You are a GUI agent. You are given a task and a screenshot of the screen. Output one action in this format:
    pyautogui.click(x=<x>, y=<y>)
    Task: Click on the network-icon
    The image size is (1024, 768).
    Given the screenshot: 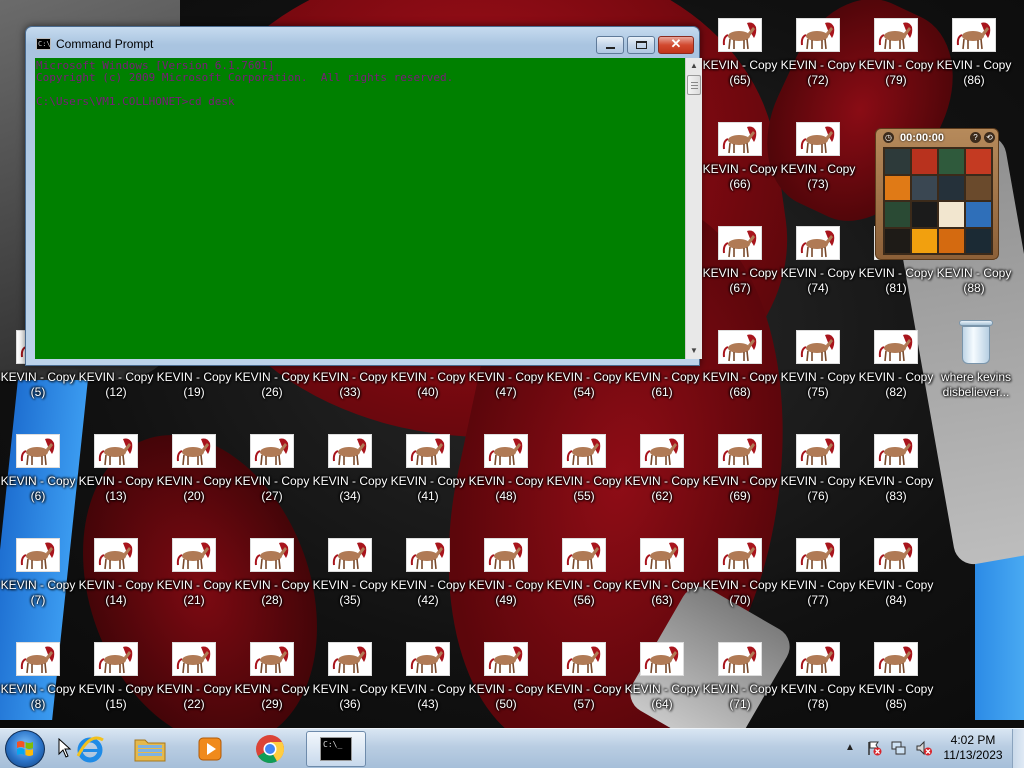 What is the action you would take?
    pyautogui.click(x=899, y=748)
    